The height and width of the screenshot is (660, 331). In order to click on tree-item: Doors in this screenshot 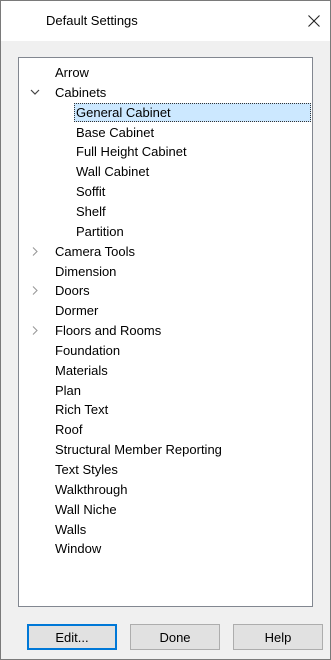, I will do `click(165, 290)`.